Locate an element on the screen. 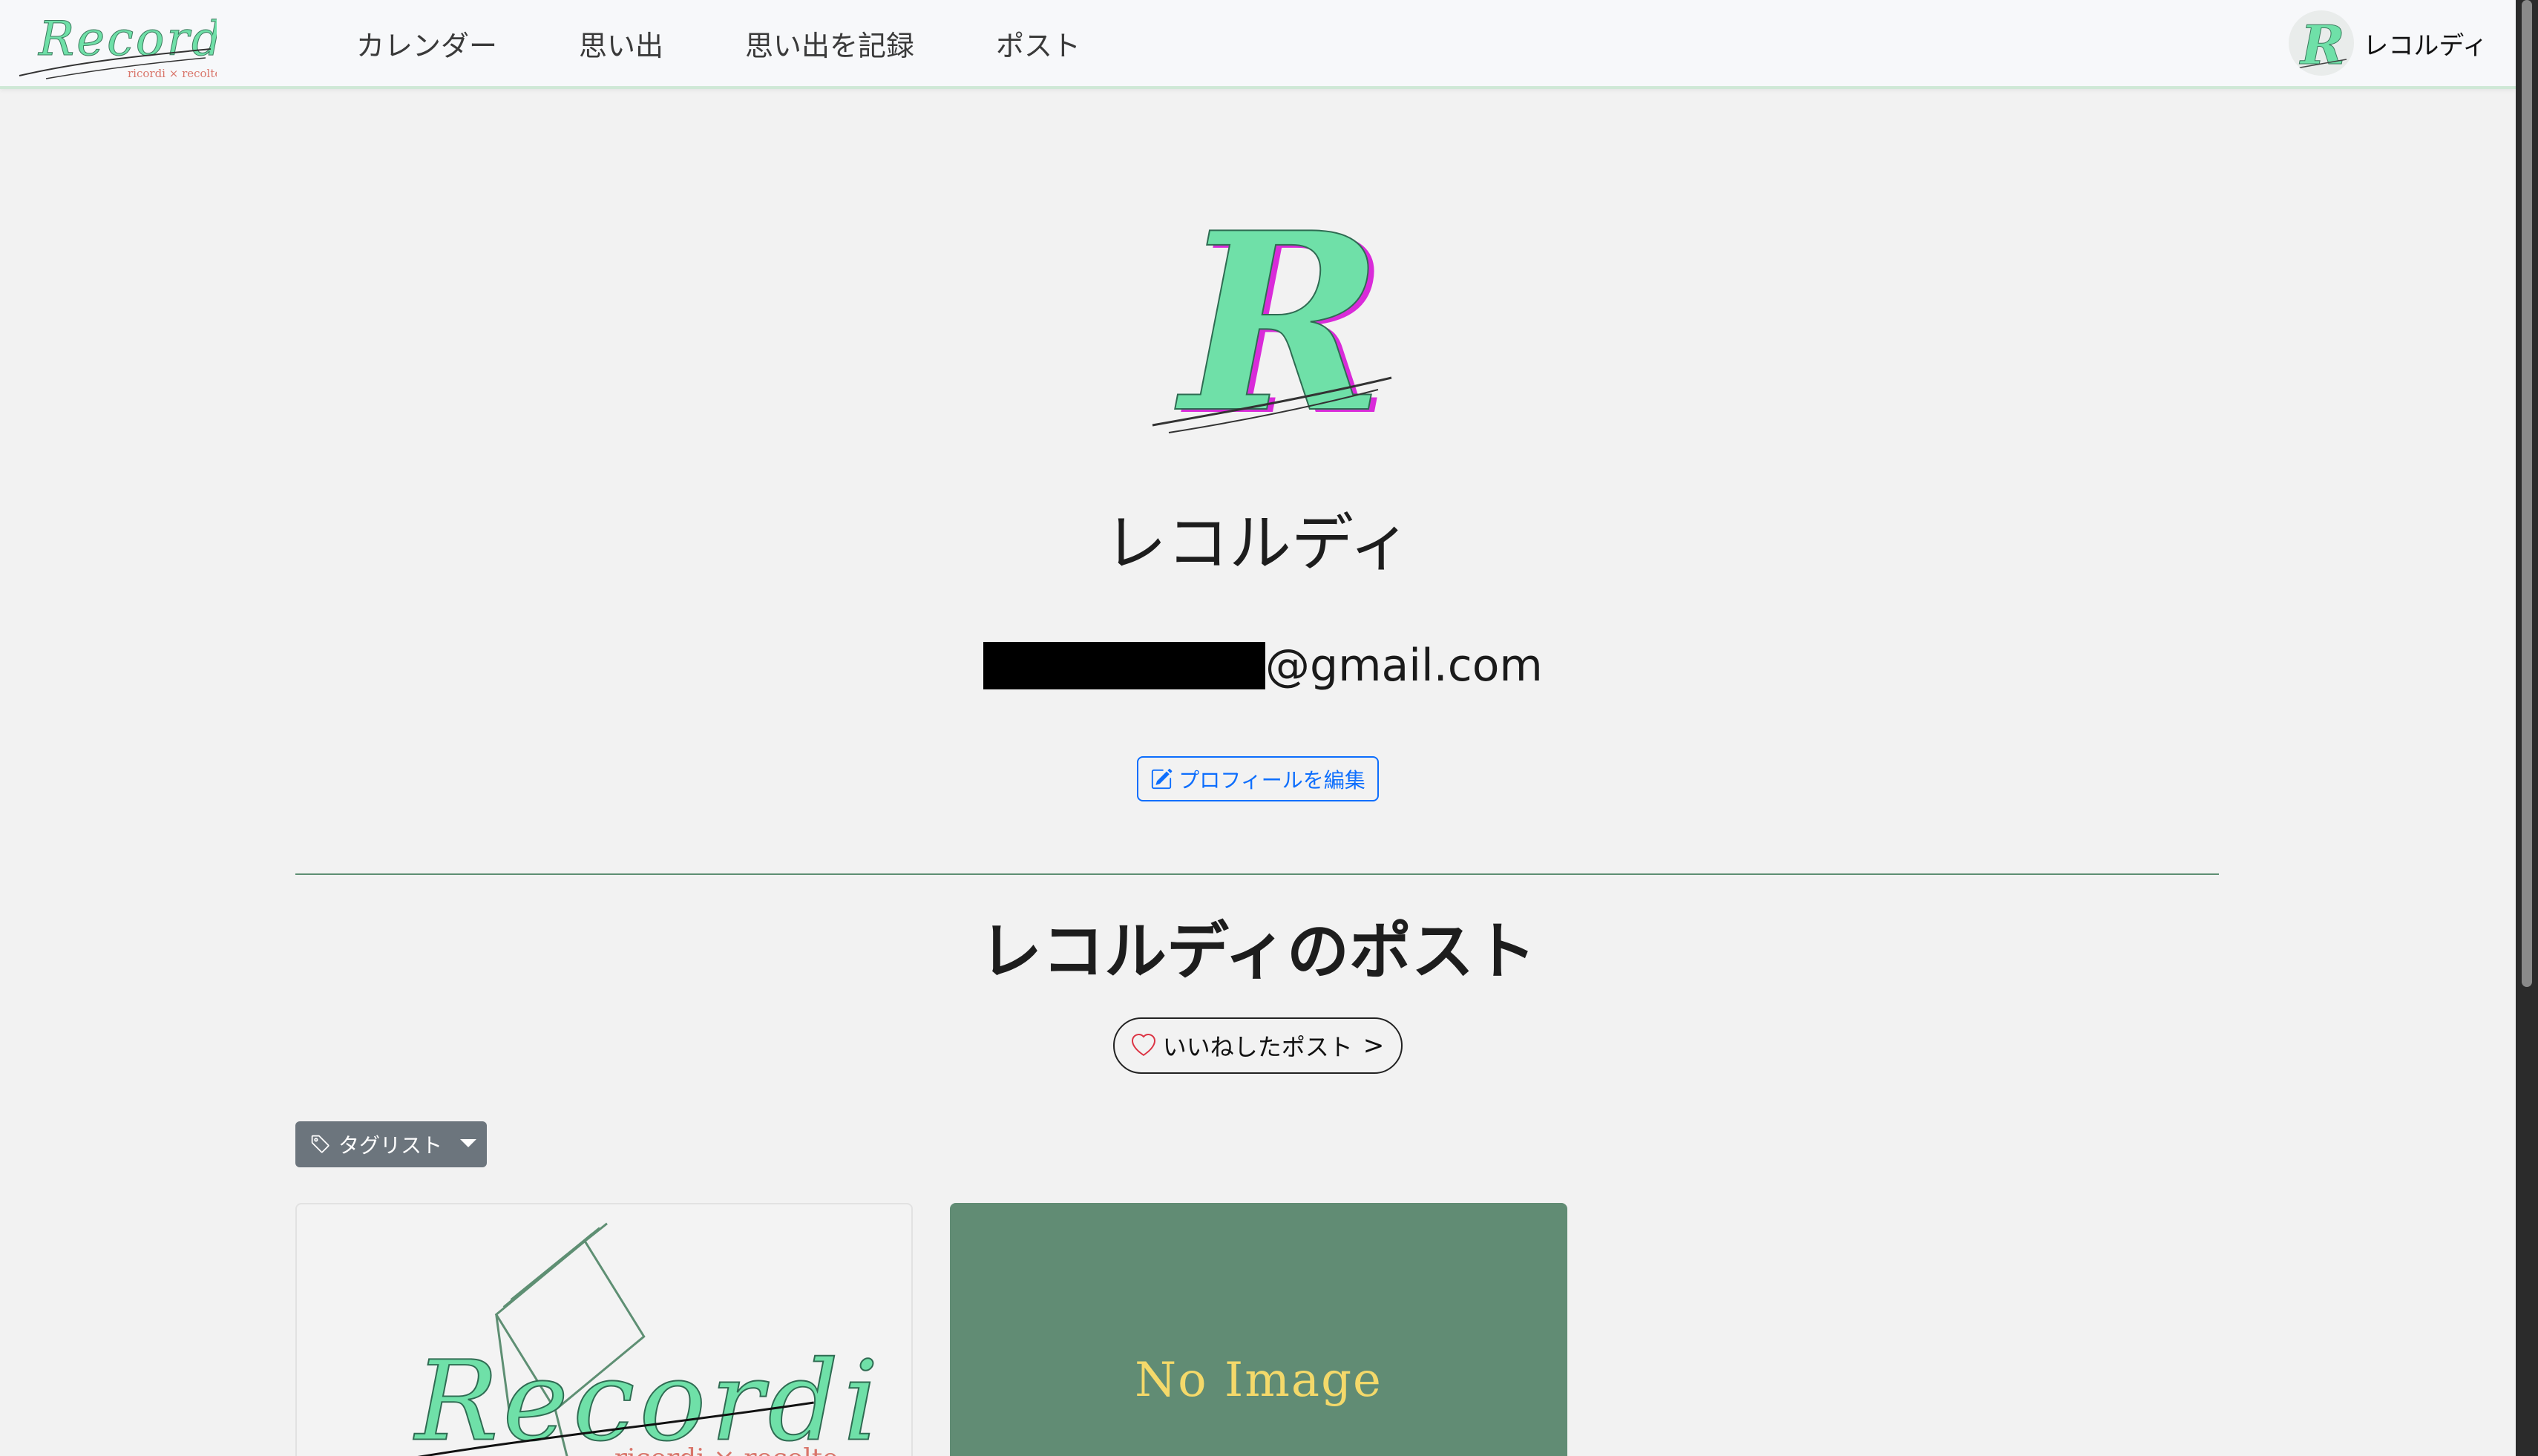 The height and width of the screenshot is (1456, 2538). user-menu: R レコルディ is located at coordinates (2388, 43).